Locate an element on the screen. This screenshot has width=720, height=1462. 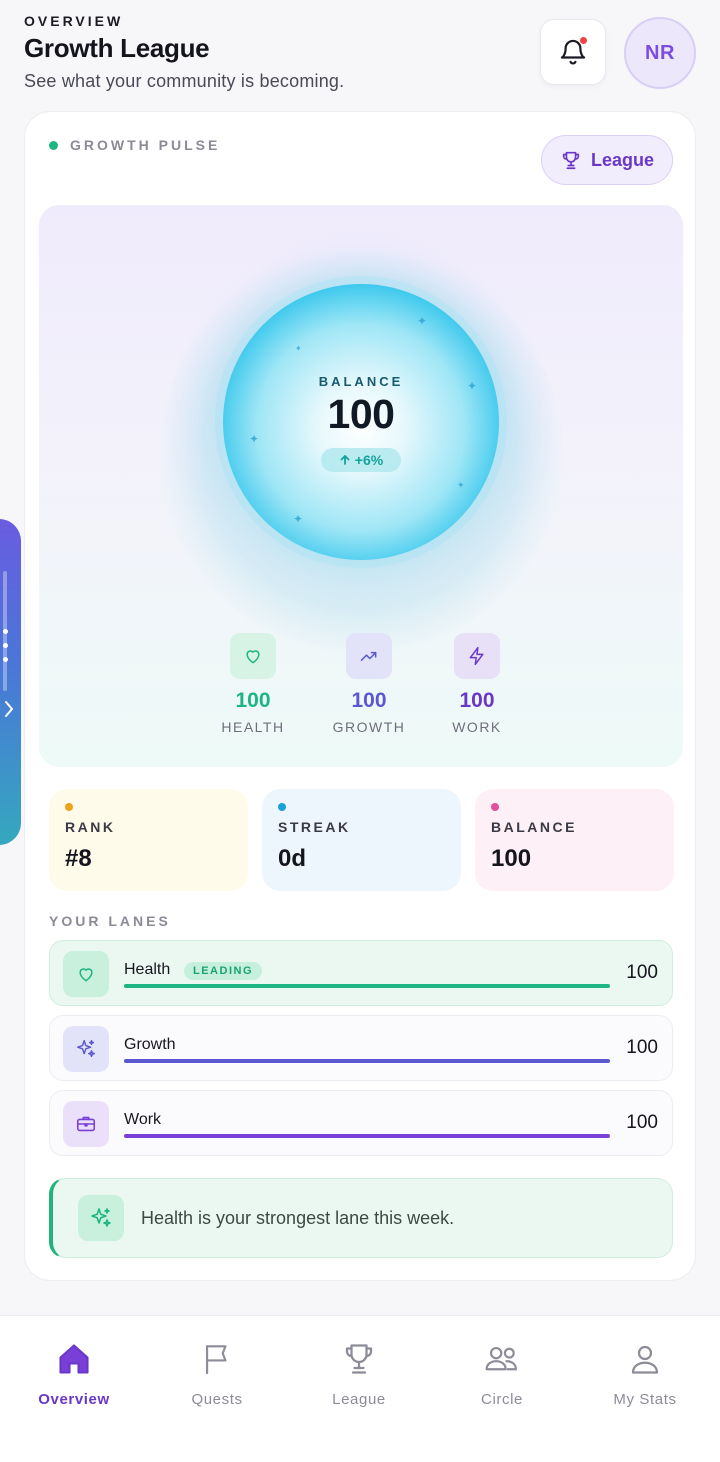
lane-health: Health LEADING 100 is located at coordinates (361, 973).